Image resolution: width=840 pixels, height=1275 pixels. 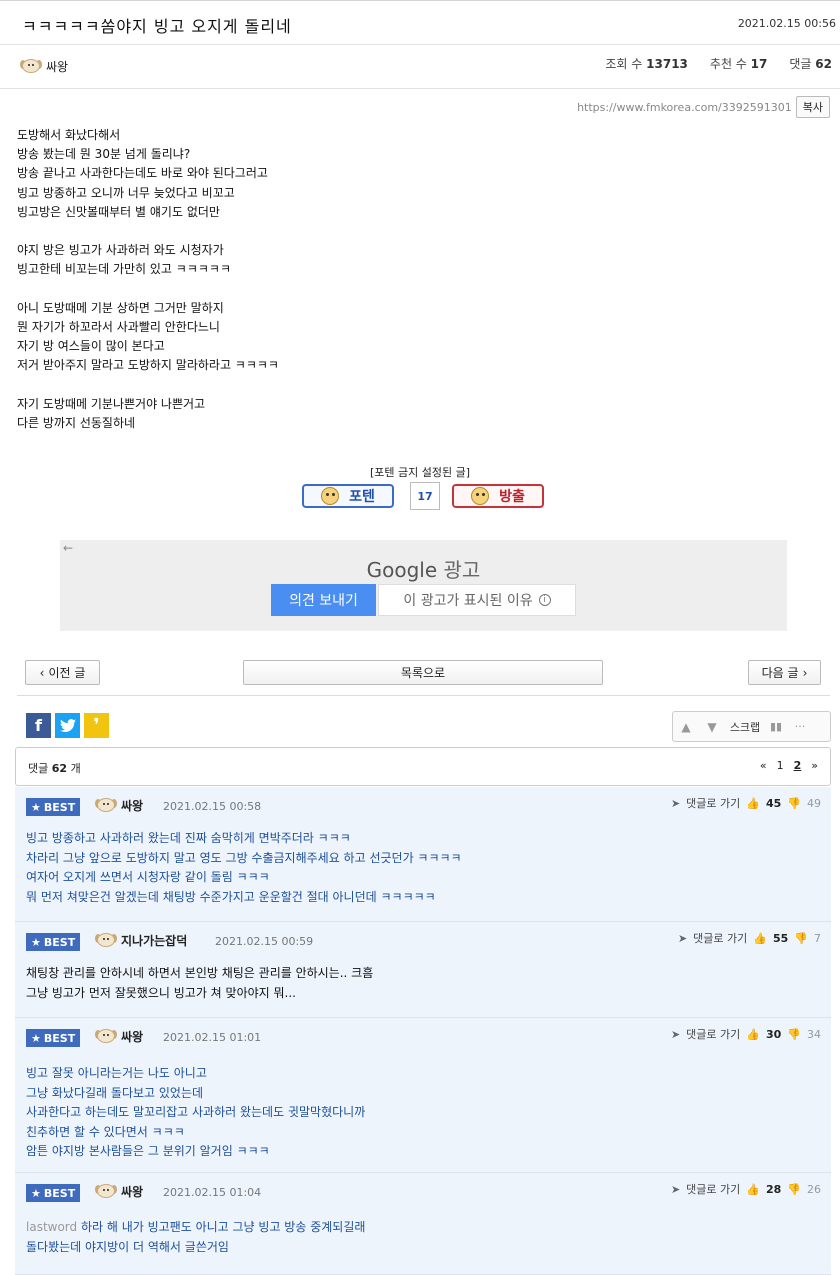 What do you see at coordinates (115, 1092) in the screenshot?
I see `comment-line: 그냥 화났다길래 돌다보고 있었는데` at bounding box center [115, 1092].